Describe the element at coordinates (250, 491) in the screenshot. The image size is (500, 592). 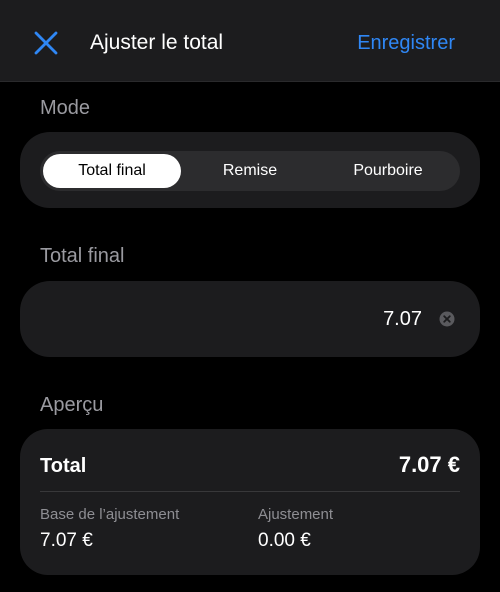
I see `divider` at that location.